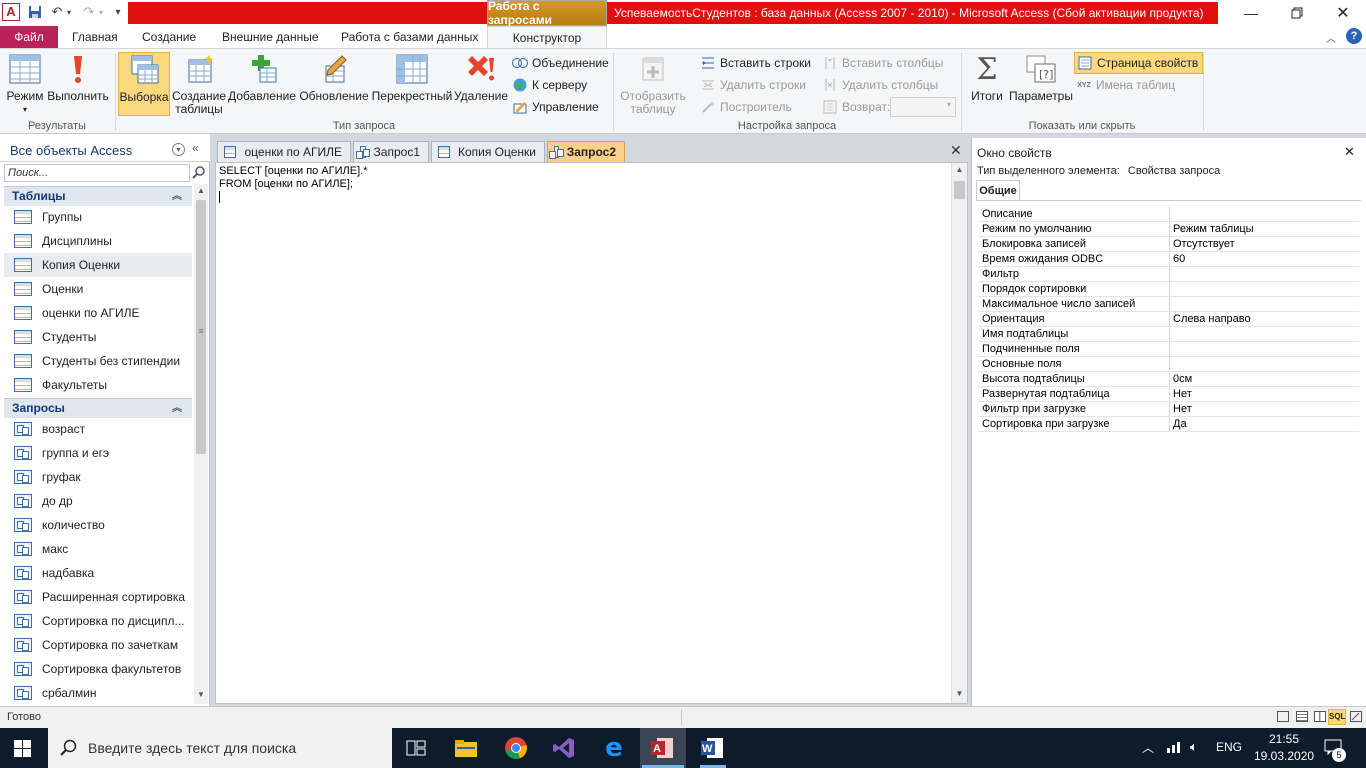  I want to click on make-table-button: Создание таблицы, so click(199, 84).